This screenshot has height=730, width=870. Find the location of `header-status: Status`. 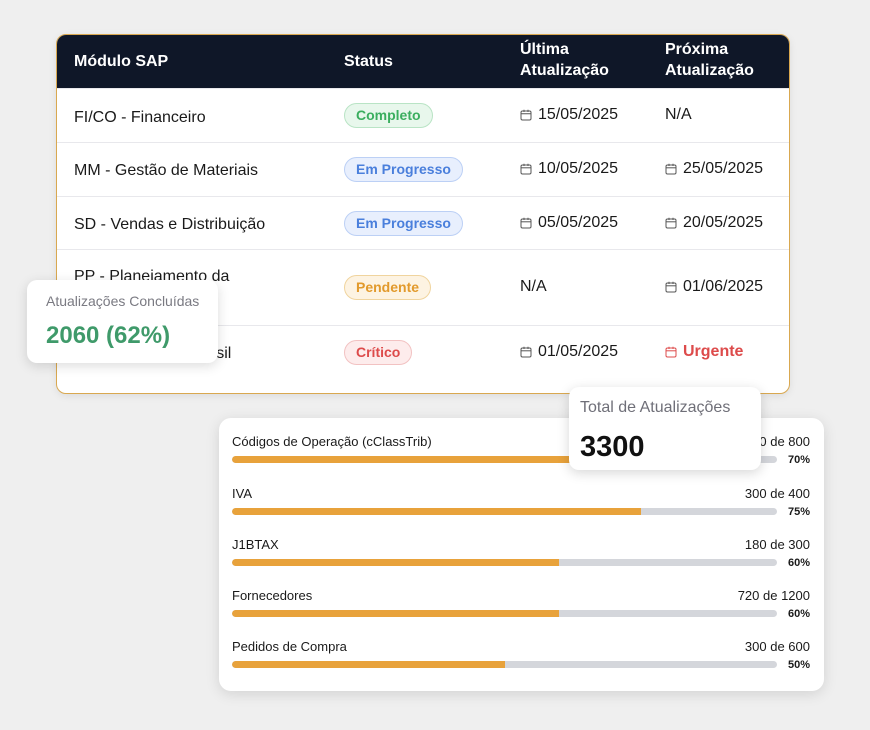

header-status: Status is located at coordinates (368, 61).